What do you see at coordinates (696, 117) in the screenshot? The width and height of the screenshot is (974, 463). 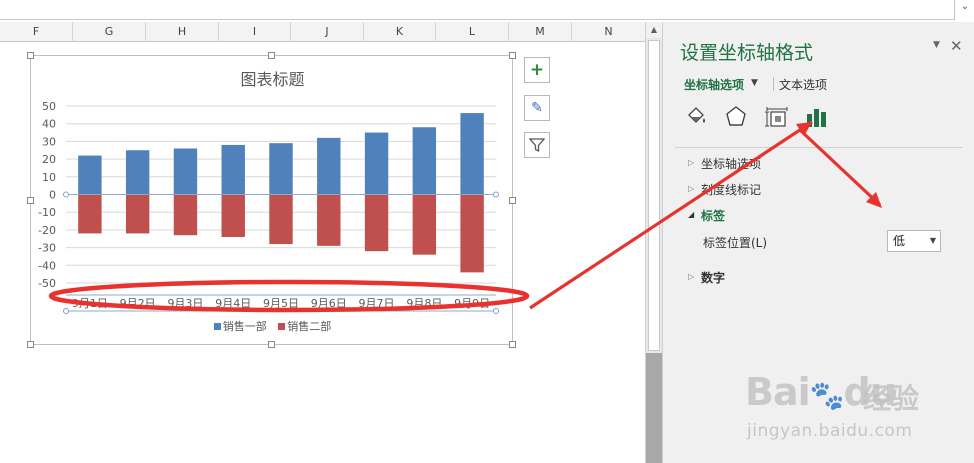 I see `fill-line-icon` at bounding box center [696, 117].